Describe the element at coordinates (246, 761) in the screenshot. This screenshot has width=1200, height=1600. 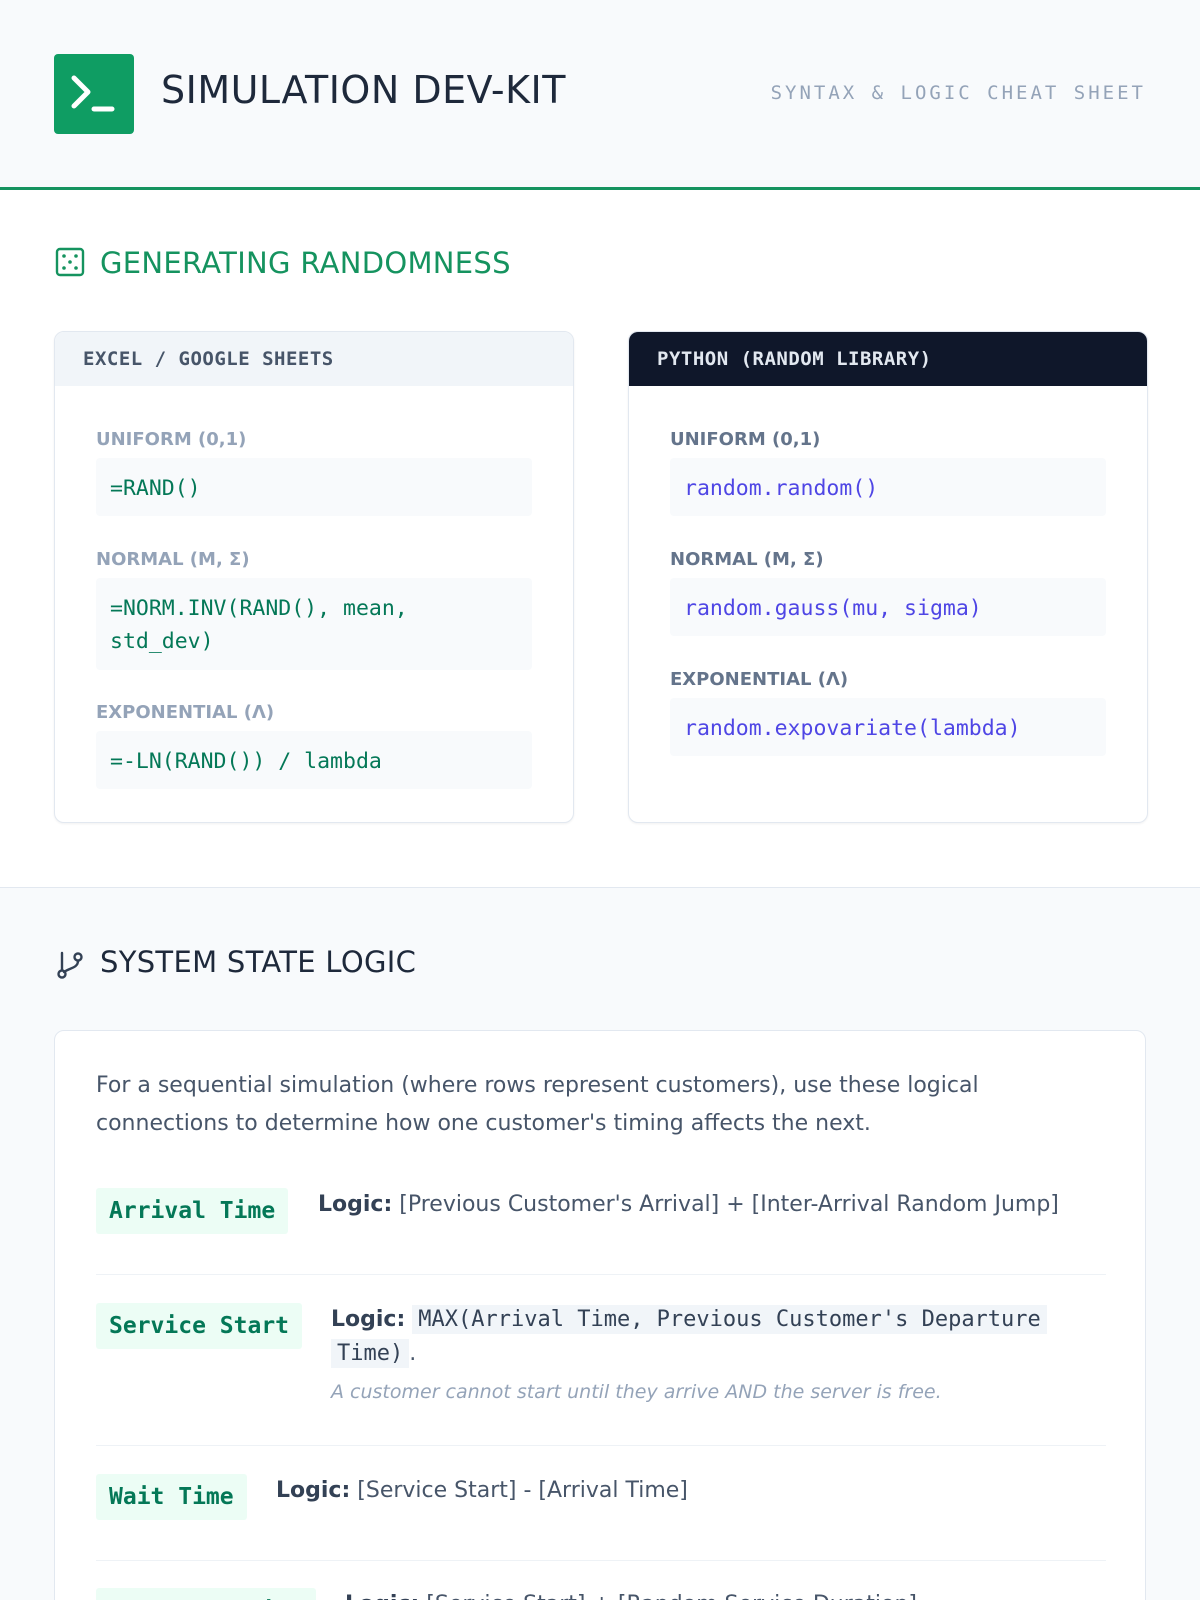
I see `excel-exponential-code-text: =-LN(RAND()) / lambda` at that location.